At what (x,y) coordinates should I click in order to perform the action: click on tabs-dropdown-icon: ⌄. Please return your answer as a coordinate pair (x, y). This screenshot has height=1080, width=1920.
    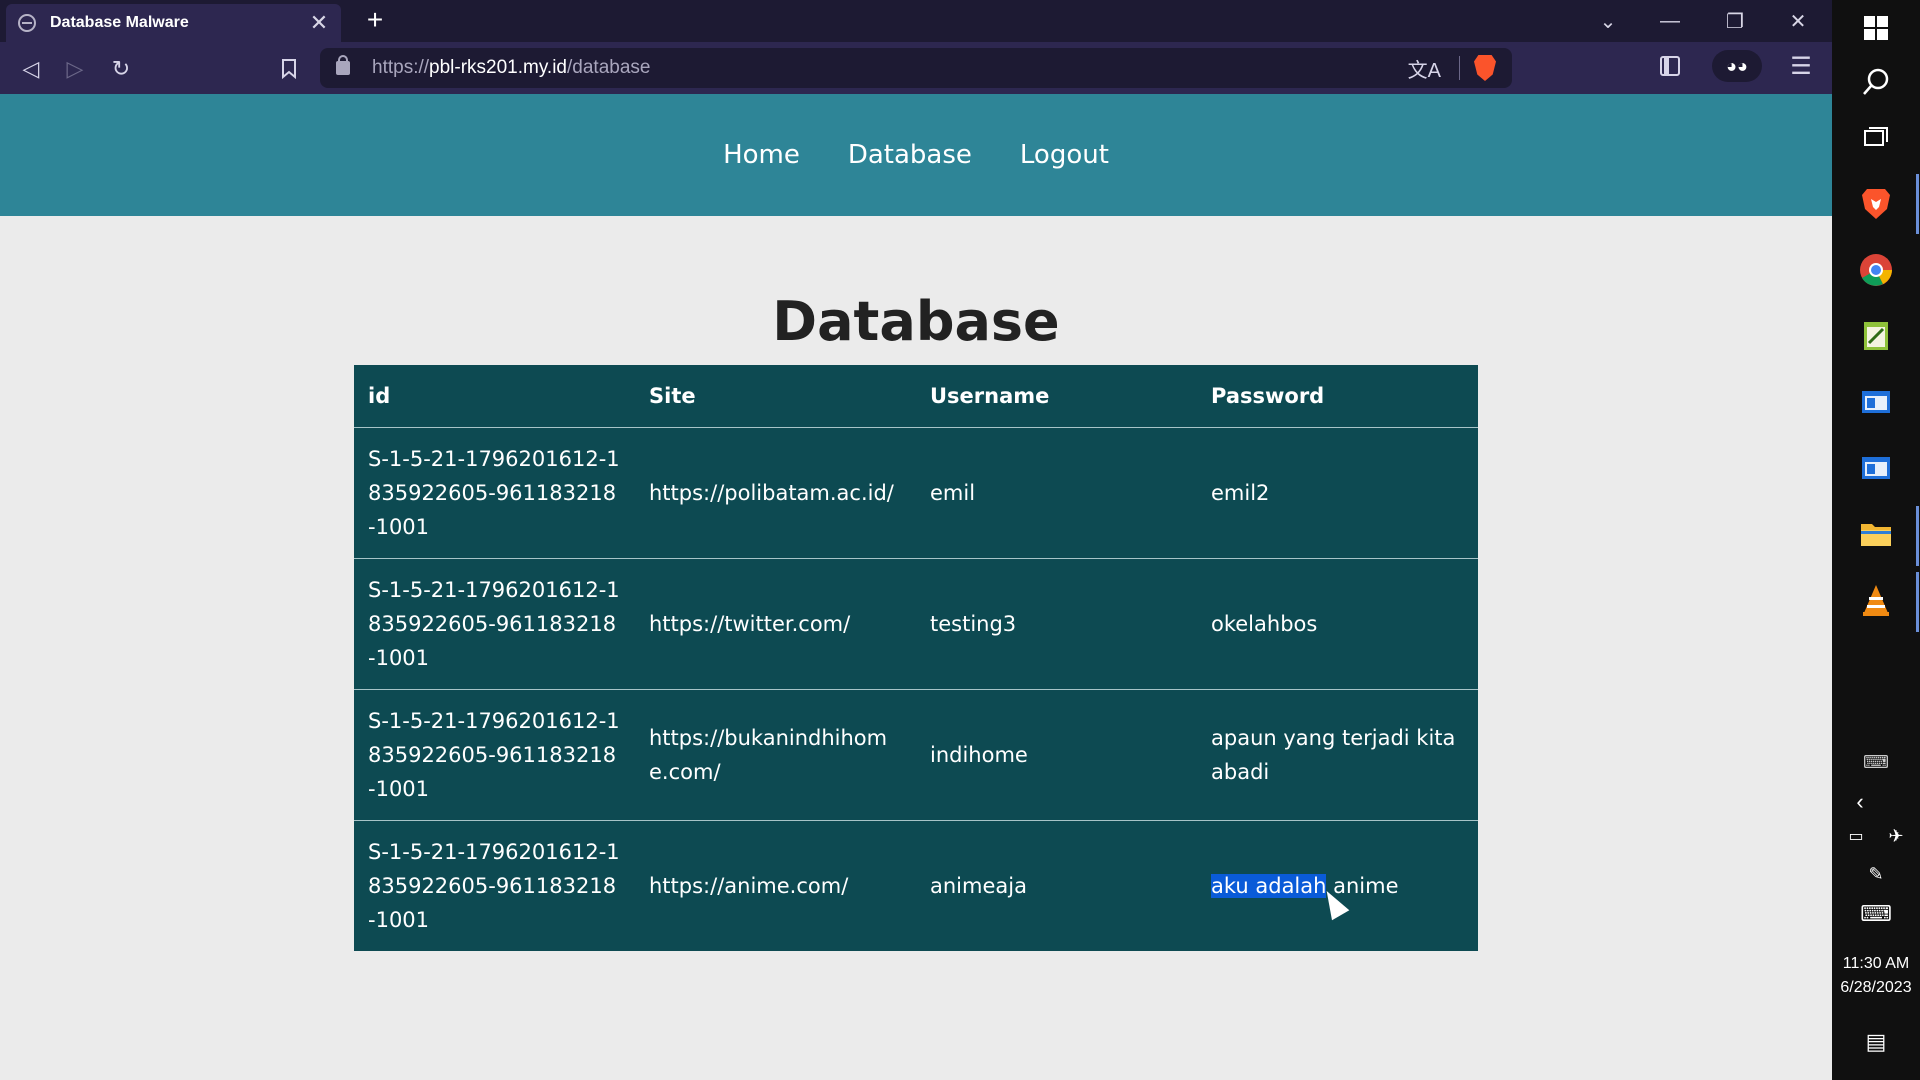
    Looking at the image, I should click on (1608, 21).